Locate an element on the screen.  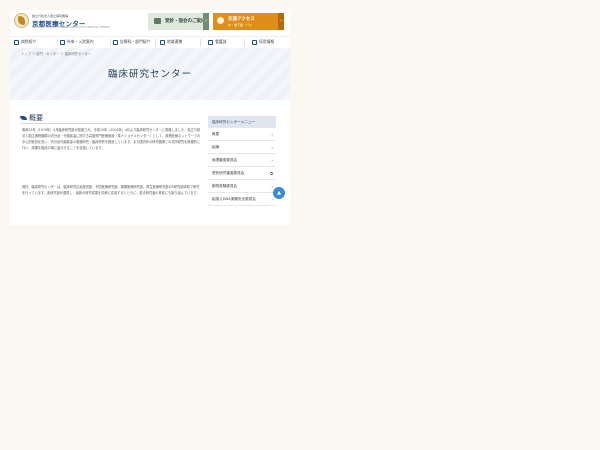
hospital-logo is located at coordinates (21, 20).